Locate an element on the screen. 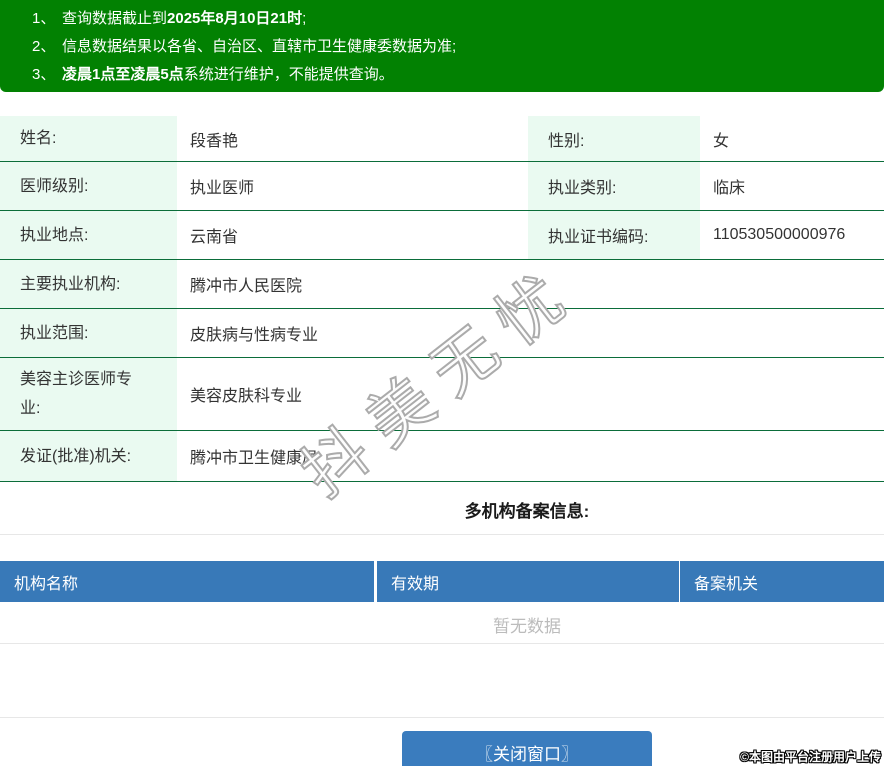 This screenshot has height=766, width=884. main-institution-label: 主要执业机构: is located at coordinates (88, 284).